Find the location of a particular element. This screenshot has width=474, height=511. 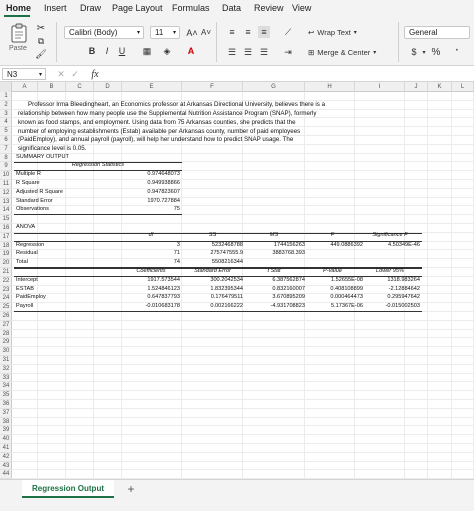

row-header-41: 41 is located at coordinates (6, 448).